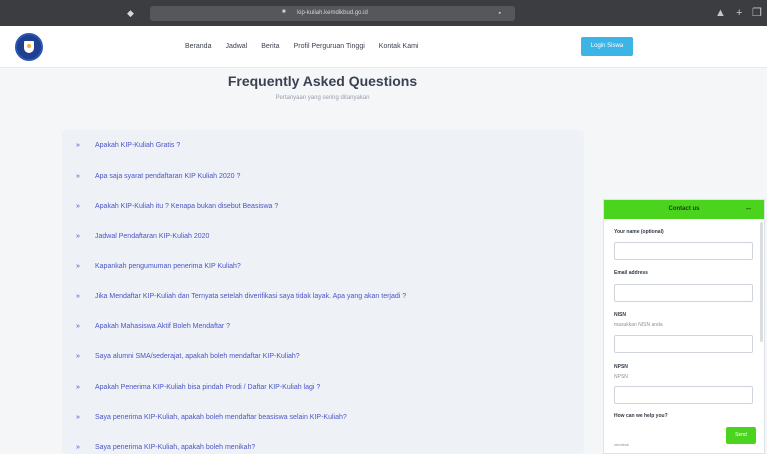 This screenshot has height=454, width=767. I want to click on extension-icon: ▪, so click(500, 13).